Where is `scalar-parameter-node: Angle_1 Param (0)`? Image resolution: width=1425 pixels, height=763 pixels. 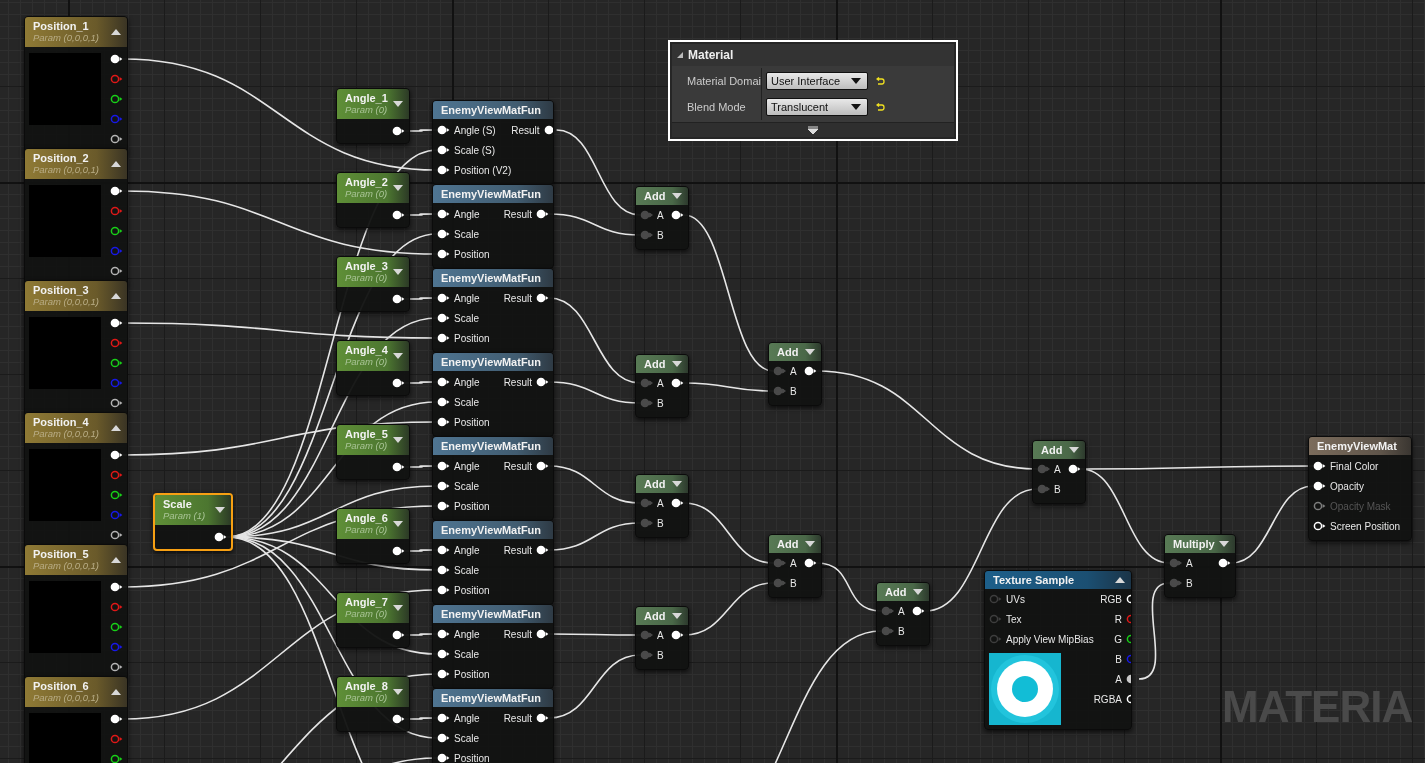
scalar-parameter-node: Angle_1 Param (0) is located at coordinates (373, 116).